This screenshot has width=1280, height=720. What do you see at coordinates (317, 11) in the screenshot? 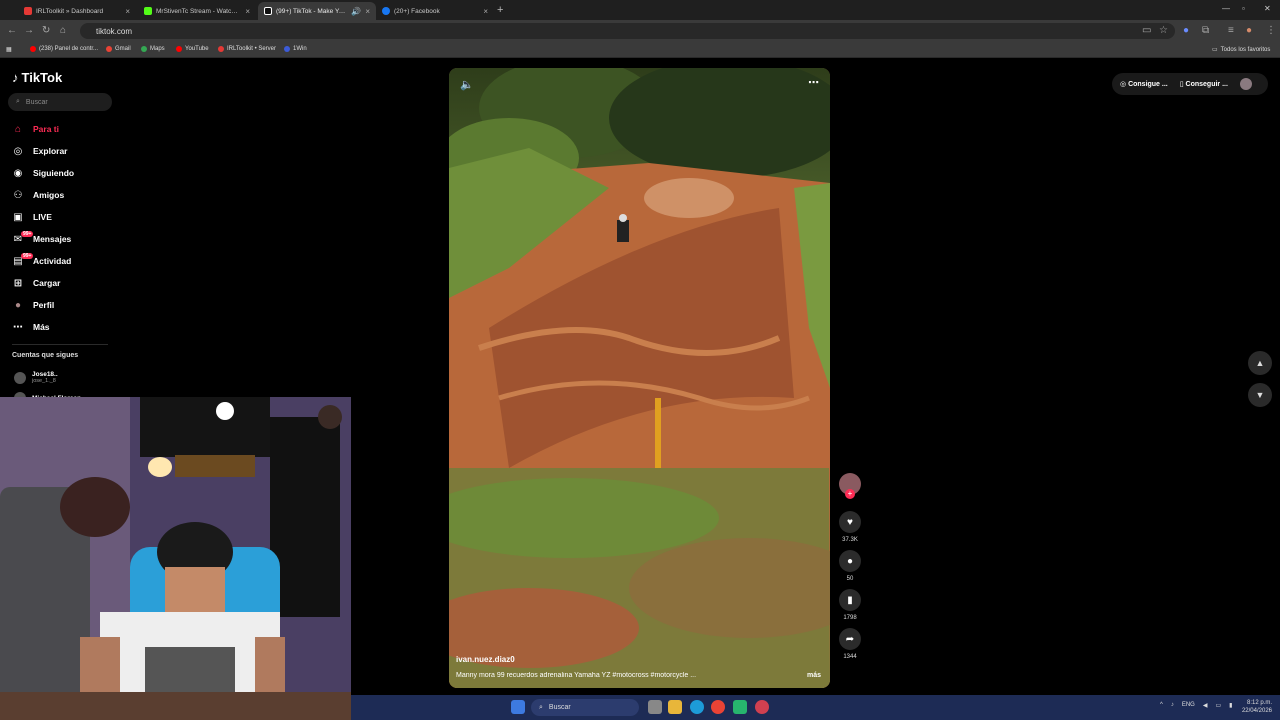
I see `tab-tiktok: (99+) TikTok - Make Your Day 🔊 ×` at bounding box center [317, 11].